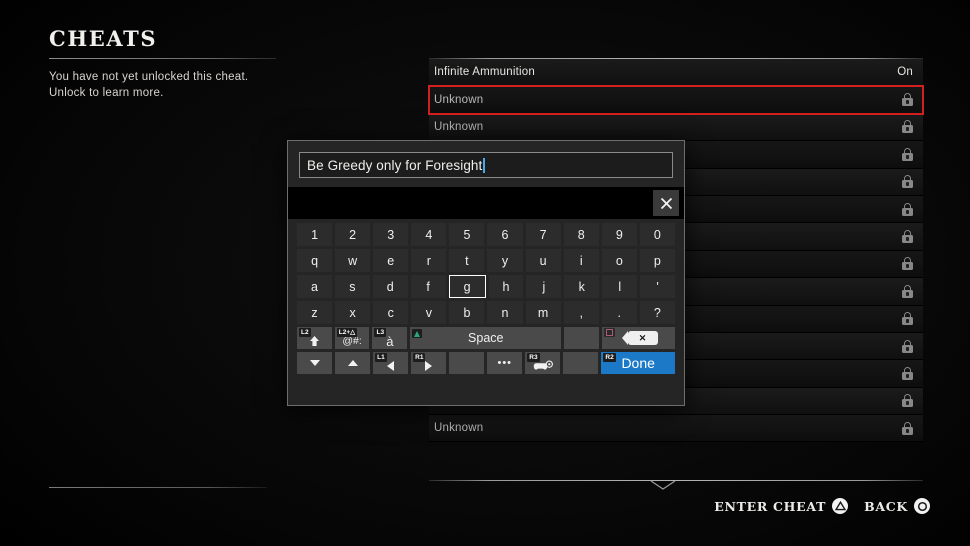  Describe the element at coordinates (395, 165) in the screenshot. I see `cheat-code-input-value: Be Greedy only for Foresight` at that location.